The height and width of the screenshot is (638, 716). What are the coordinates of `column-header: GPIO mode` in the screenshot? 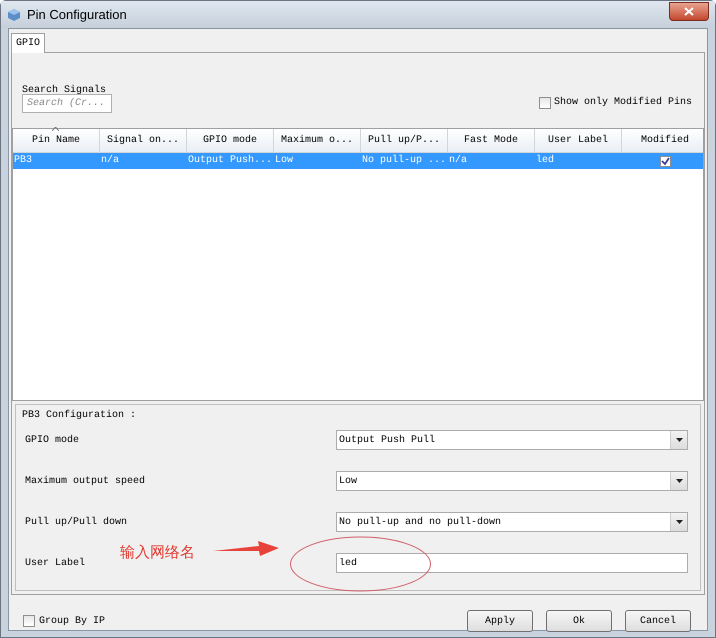 It's located at (230, 140).